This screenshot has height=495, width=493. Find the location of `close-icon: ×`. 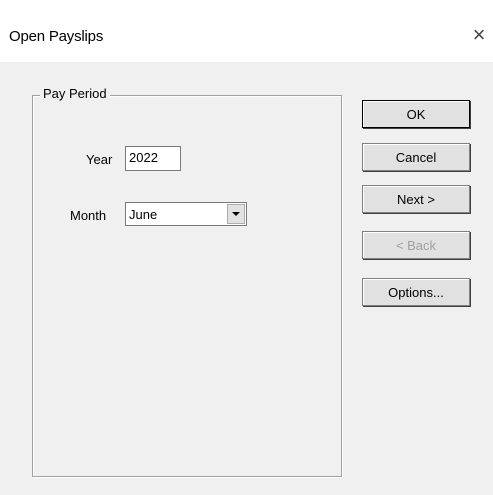

close-icon: × is located at coordinates (479, 35).